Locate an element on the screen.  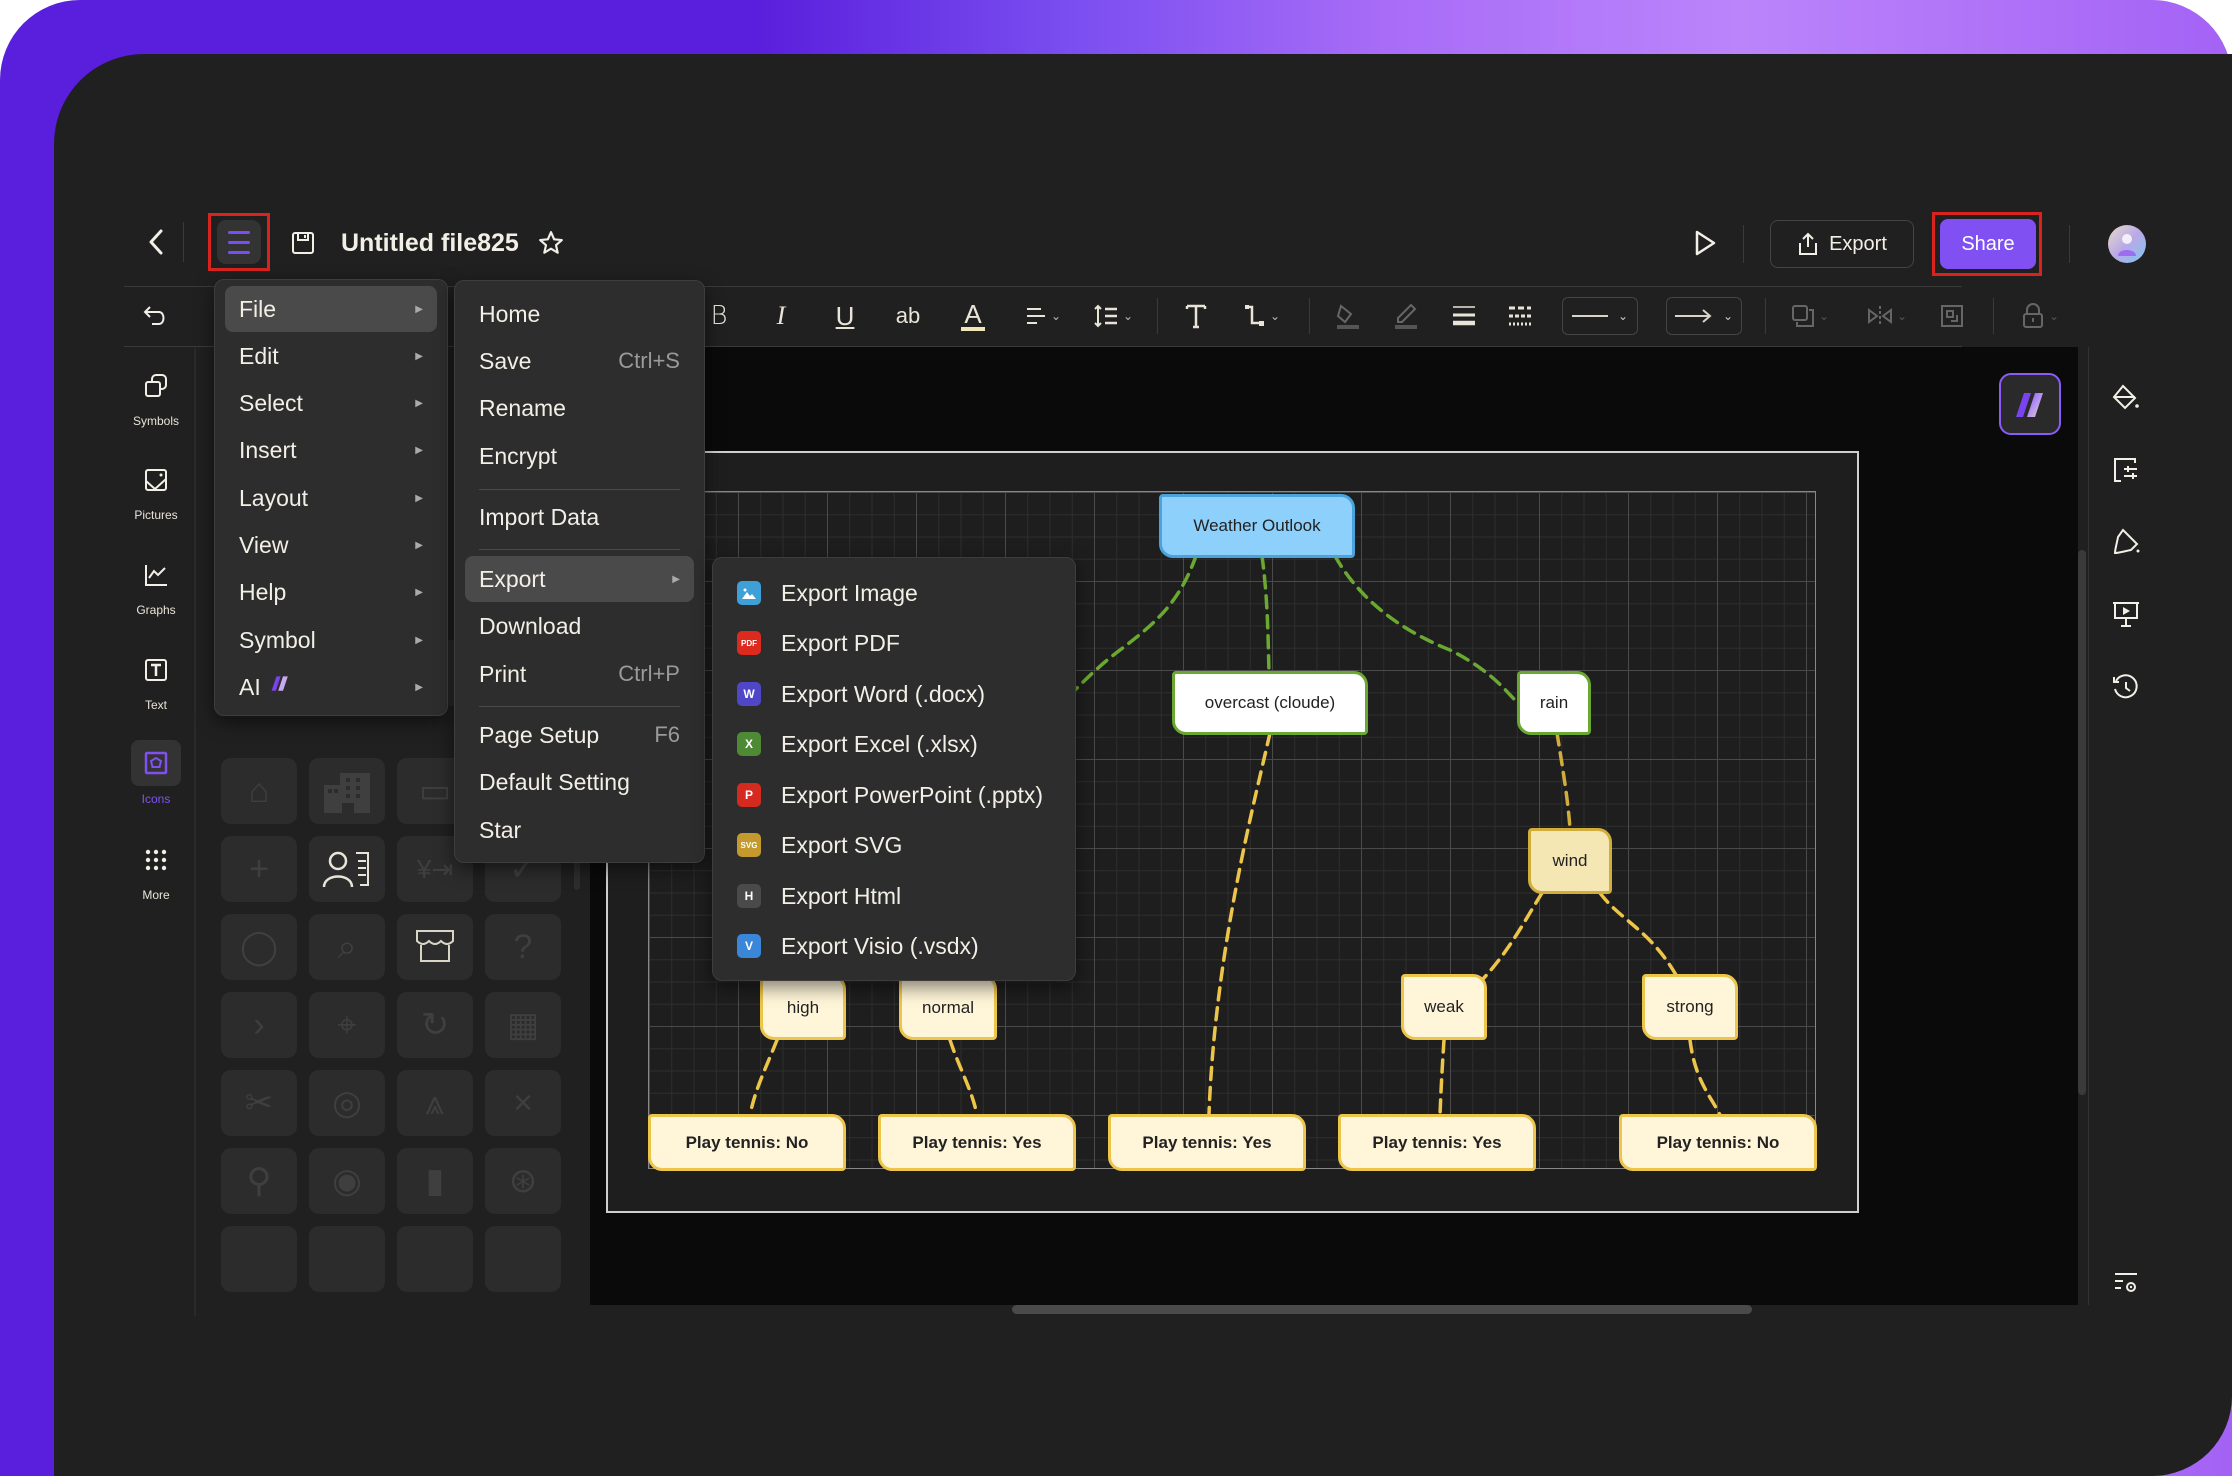
compass-icon: ⩓ is located at coordinates (435, 1103).